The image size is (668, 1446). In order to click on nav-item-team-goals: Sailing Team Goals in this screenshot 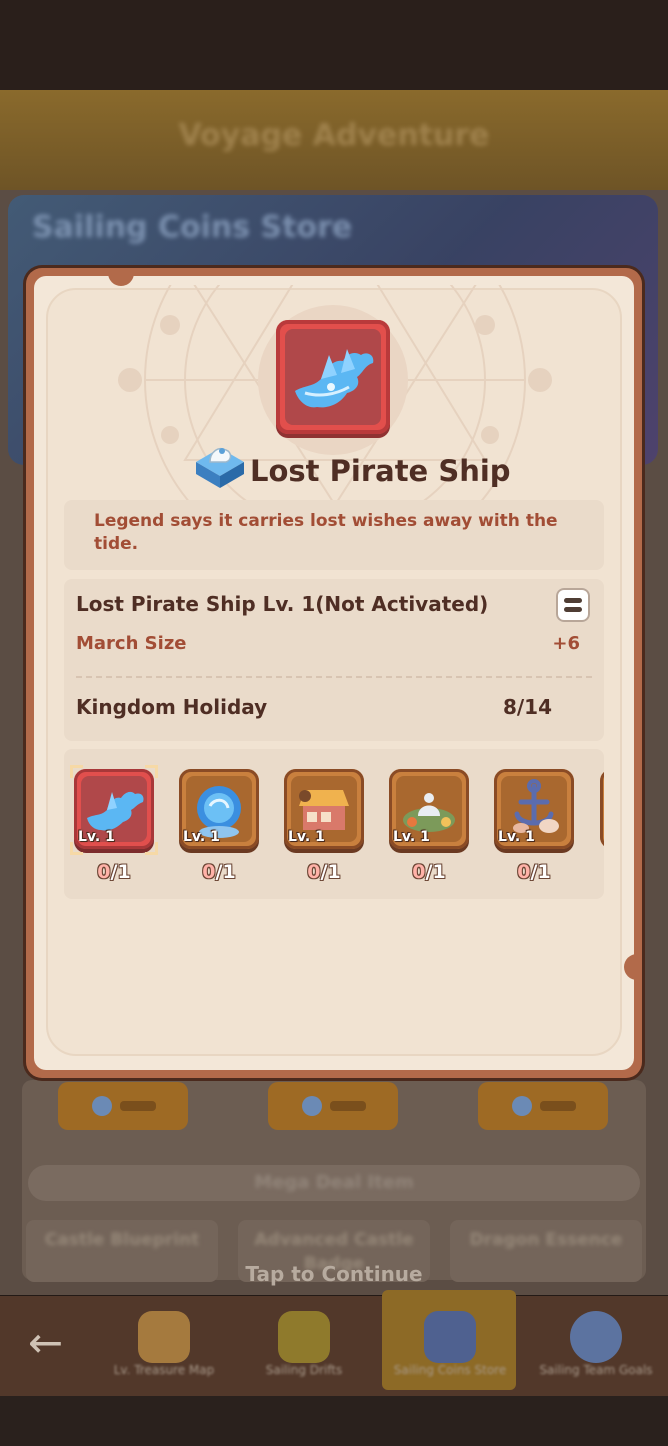, I will do `click(596, 1349)`.